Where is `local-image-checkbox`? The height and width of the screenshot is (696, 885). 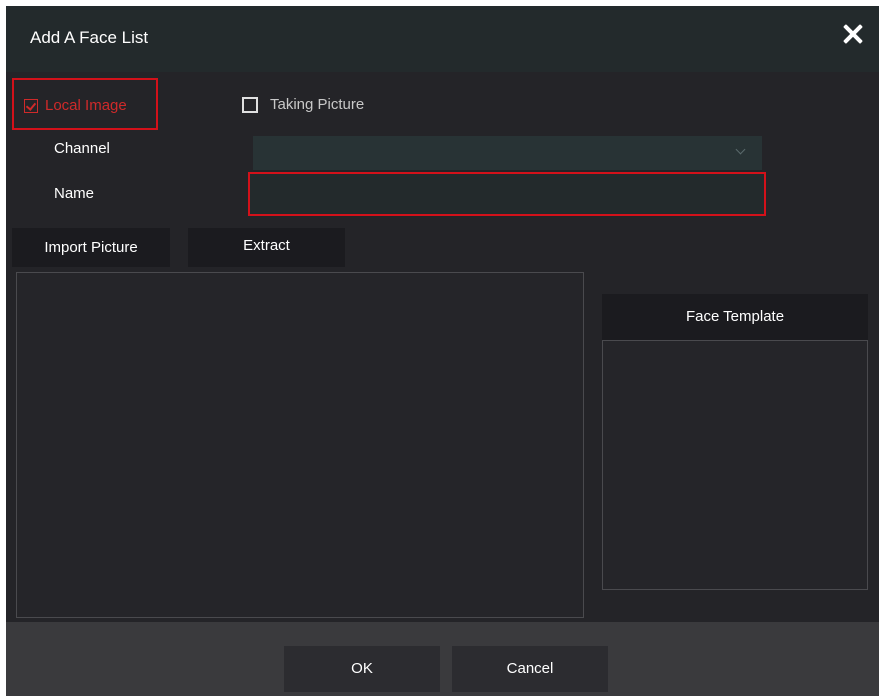
local-image-checkbox is located at coordinates (31, 106).